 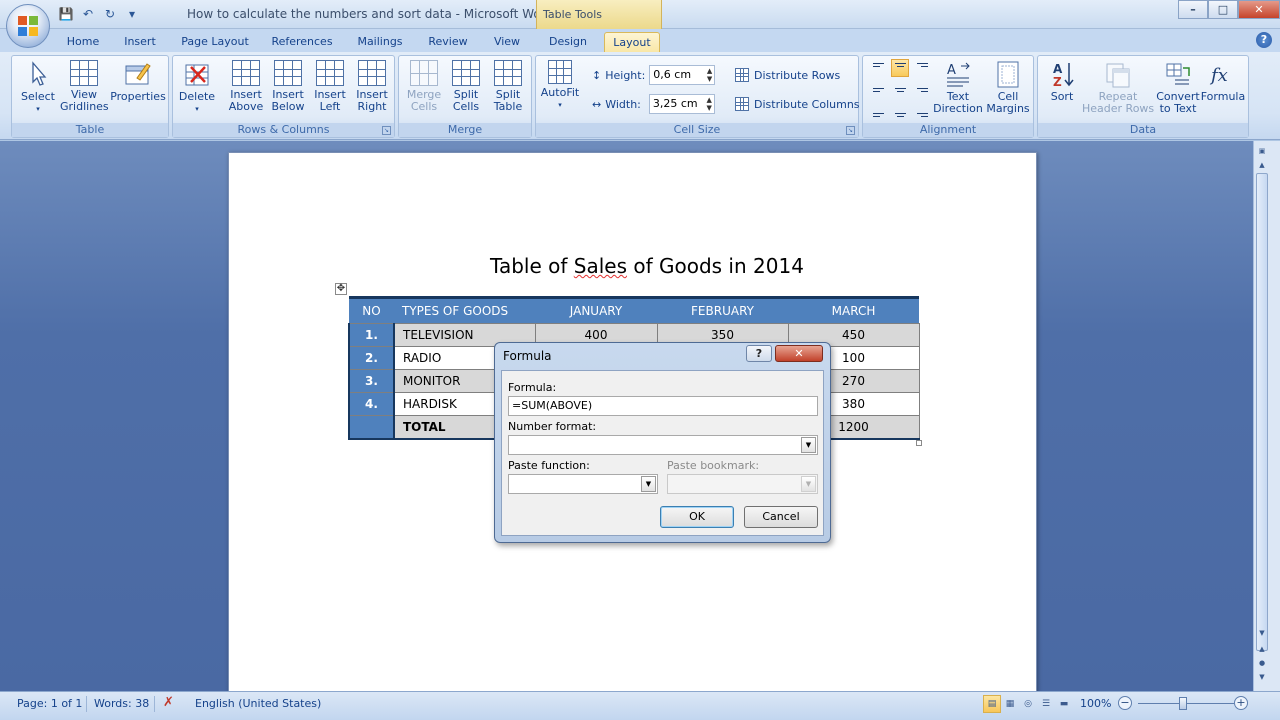 I want to click on row-number: 2., so click(x=371, y=358).